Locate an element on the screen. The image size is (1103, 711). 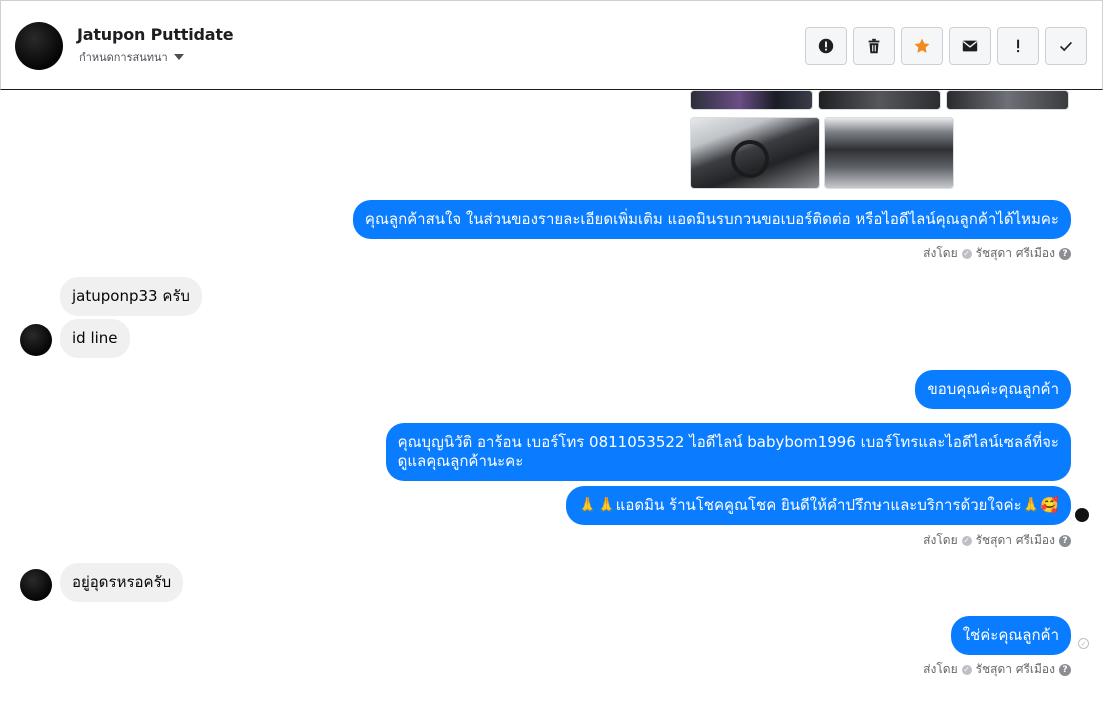
mark-done-button is located at coordinates (1066, 46).